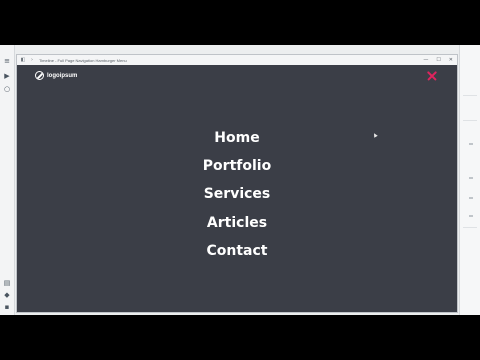 This screenshot has height=360, width=480. What do you see at coordinates (32, 60) in the screenshot?
I see `chevron-down-icon: ›` at bounding box center [32, 60].